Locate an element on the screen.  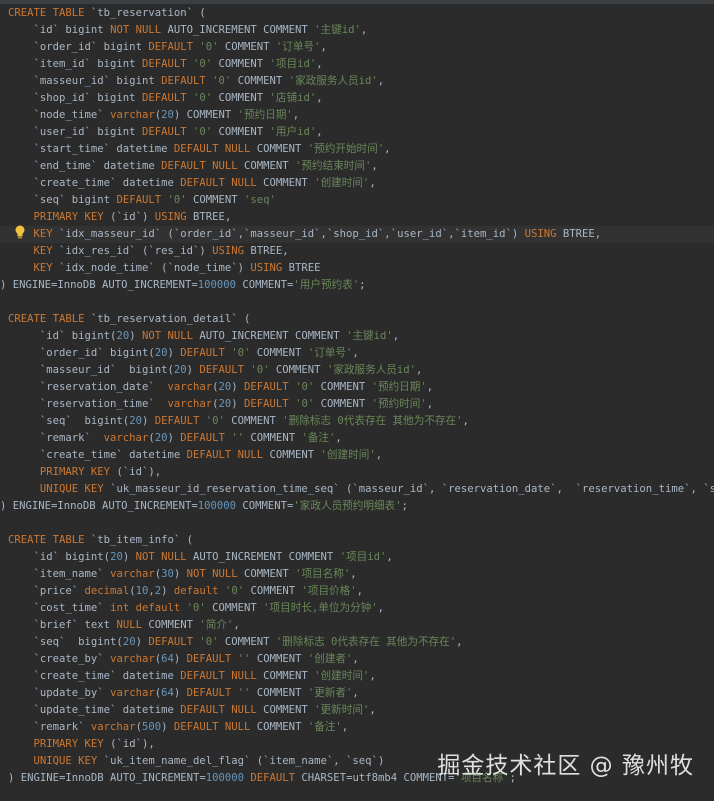
lightbulb-icon is located at coordinates (20, 232).